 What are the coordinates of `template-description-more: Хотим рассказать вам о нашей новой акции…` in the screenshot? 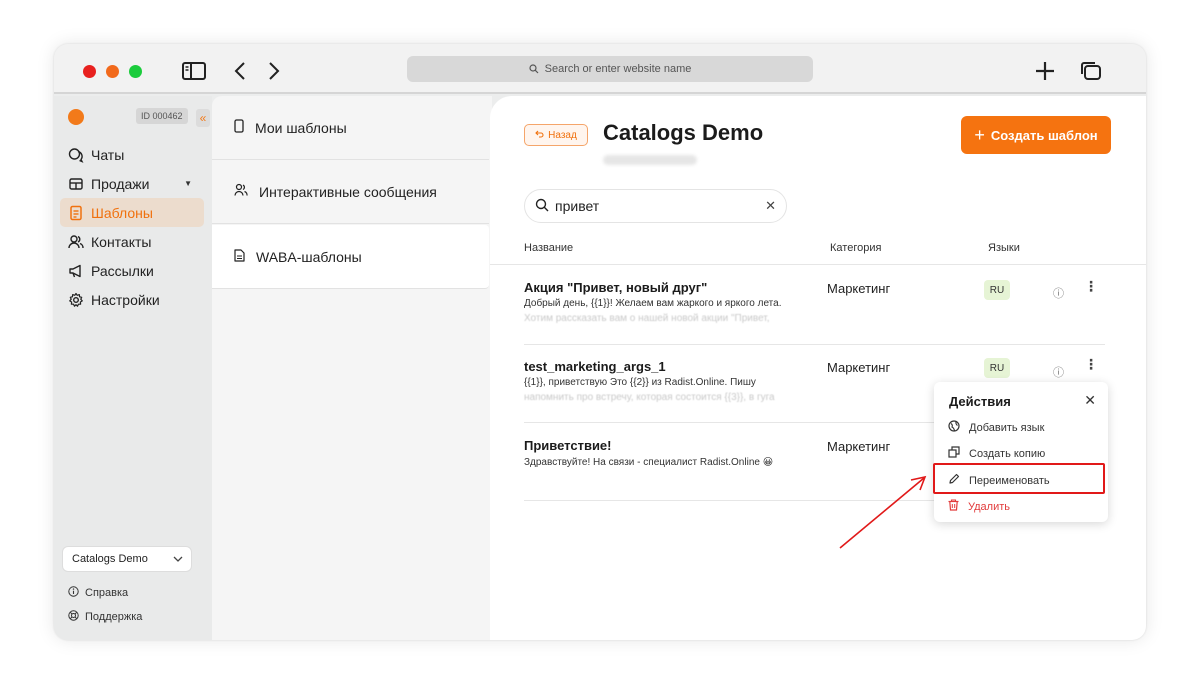 It's located at (647, 318).